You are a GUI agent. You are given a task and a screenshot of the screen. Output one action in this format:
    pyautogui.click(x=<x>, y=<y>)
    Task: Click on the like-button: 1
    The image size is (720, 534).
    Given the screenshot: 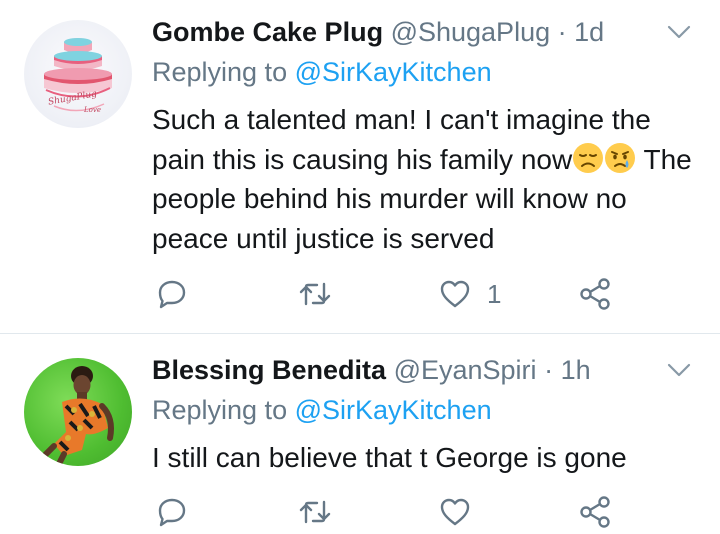 What is the action you would take?
    pyautogui.click(x=470, y=294)
    